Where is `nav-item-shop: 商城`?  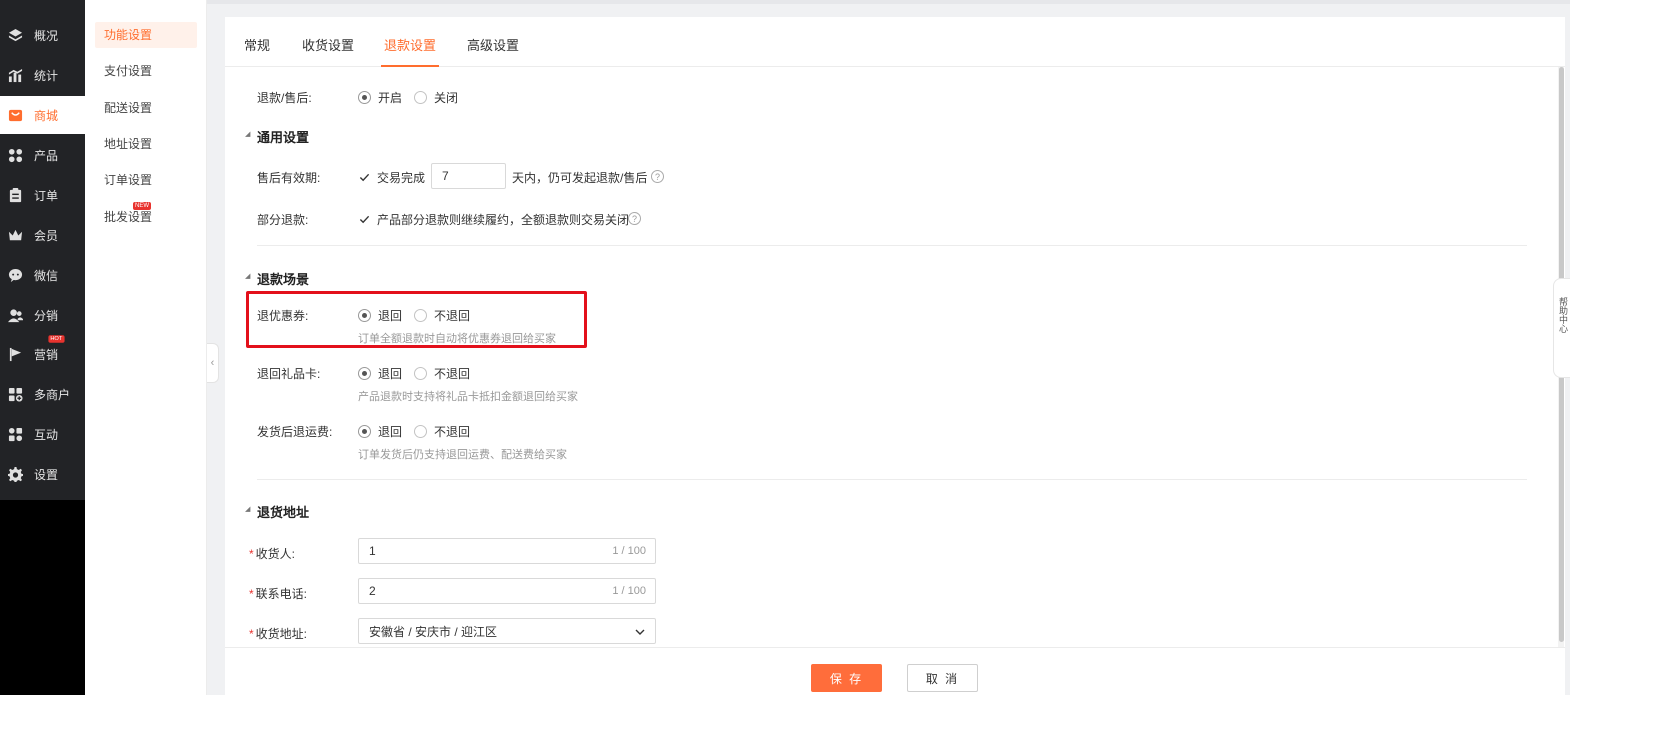 nav-item-shop: 商城 is located at coordinates (42, 115).